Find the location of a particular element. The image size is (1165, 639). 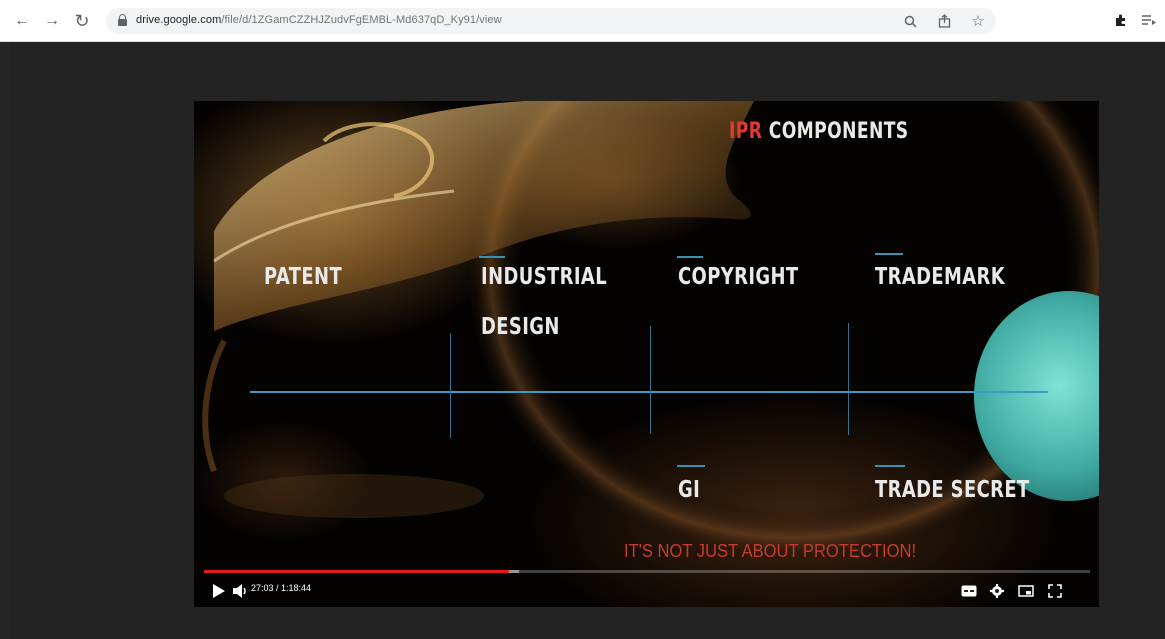

zoom-icon is located at coordinates (910, 21).